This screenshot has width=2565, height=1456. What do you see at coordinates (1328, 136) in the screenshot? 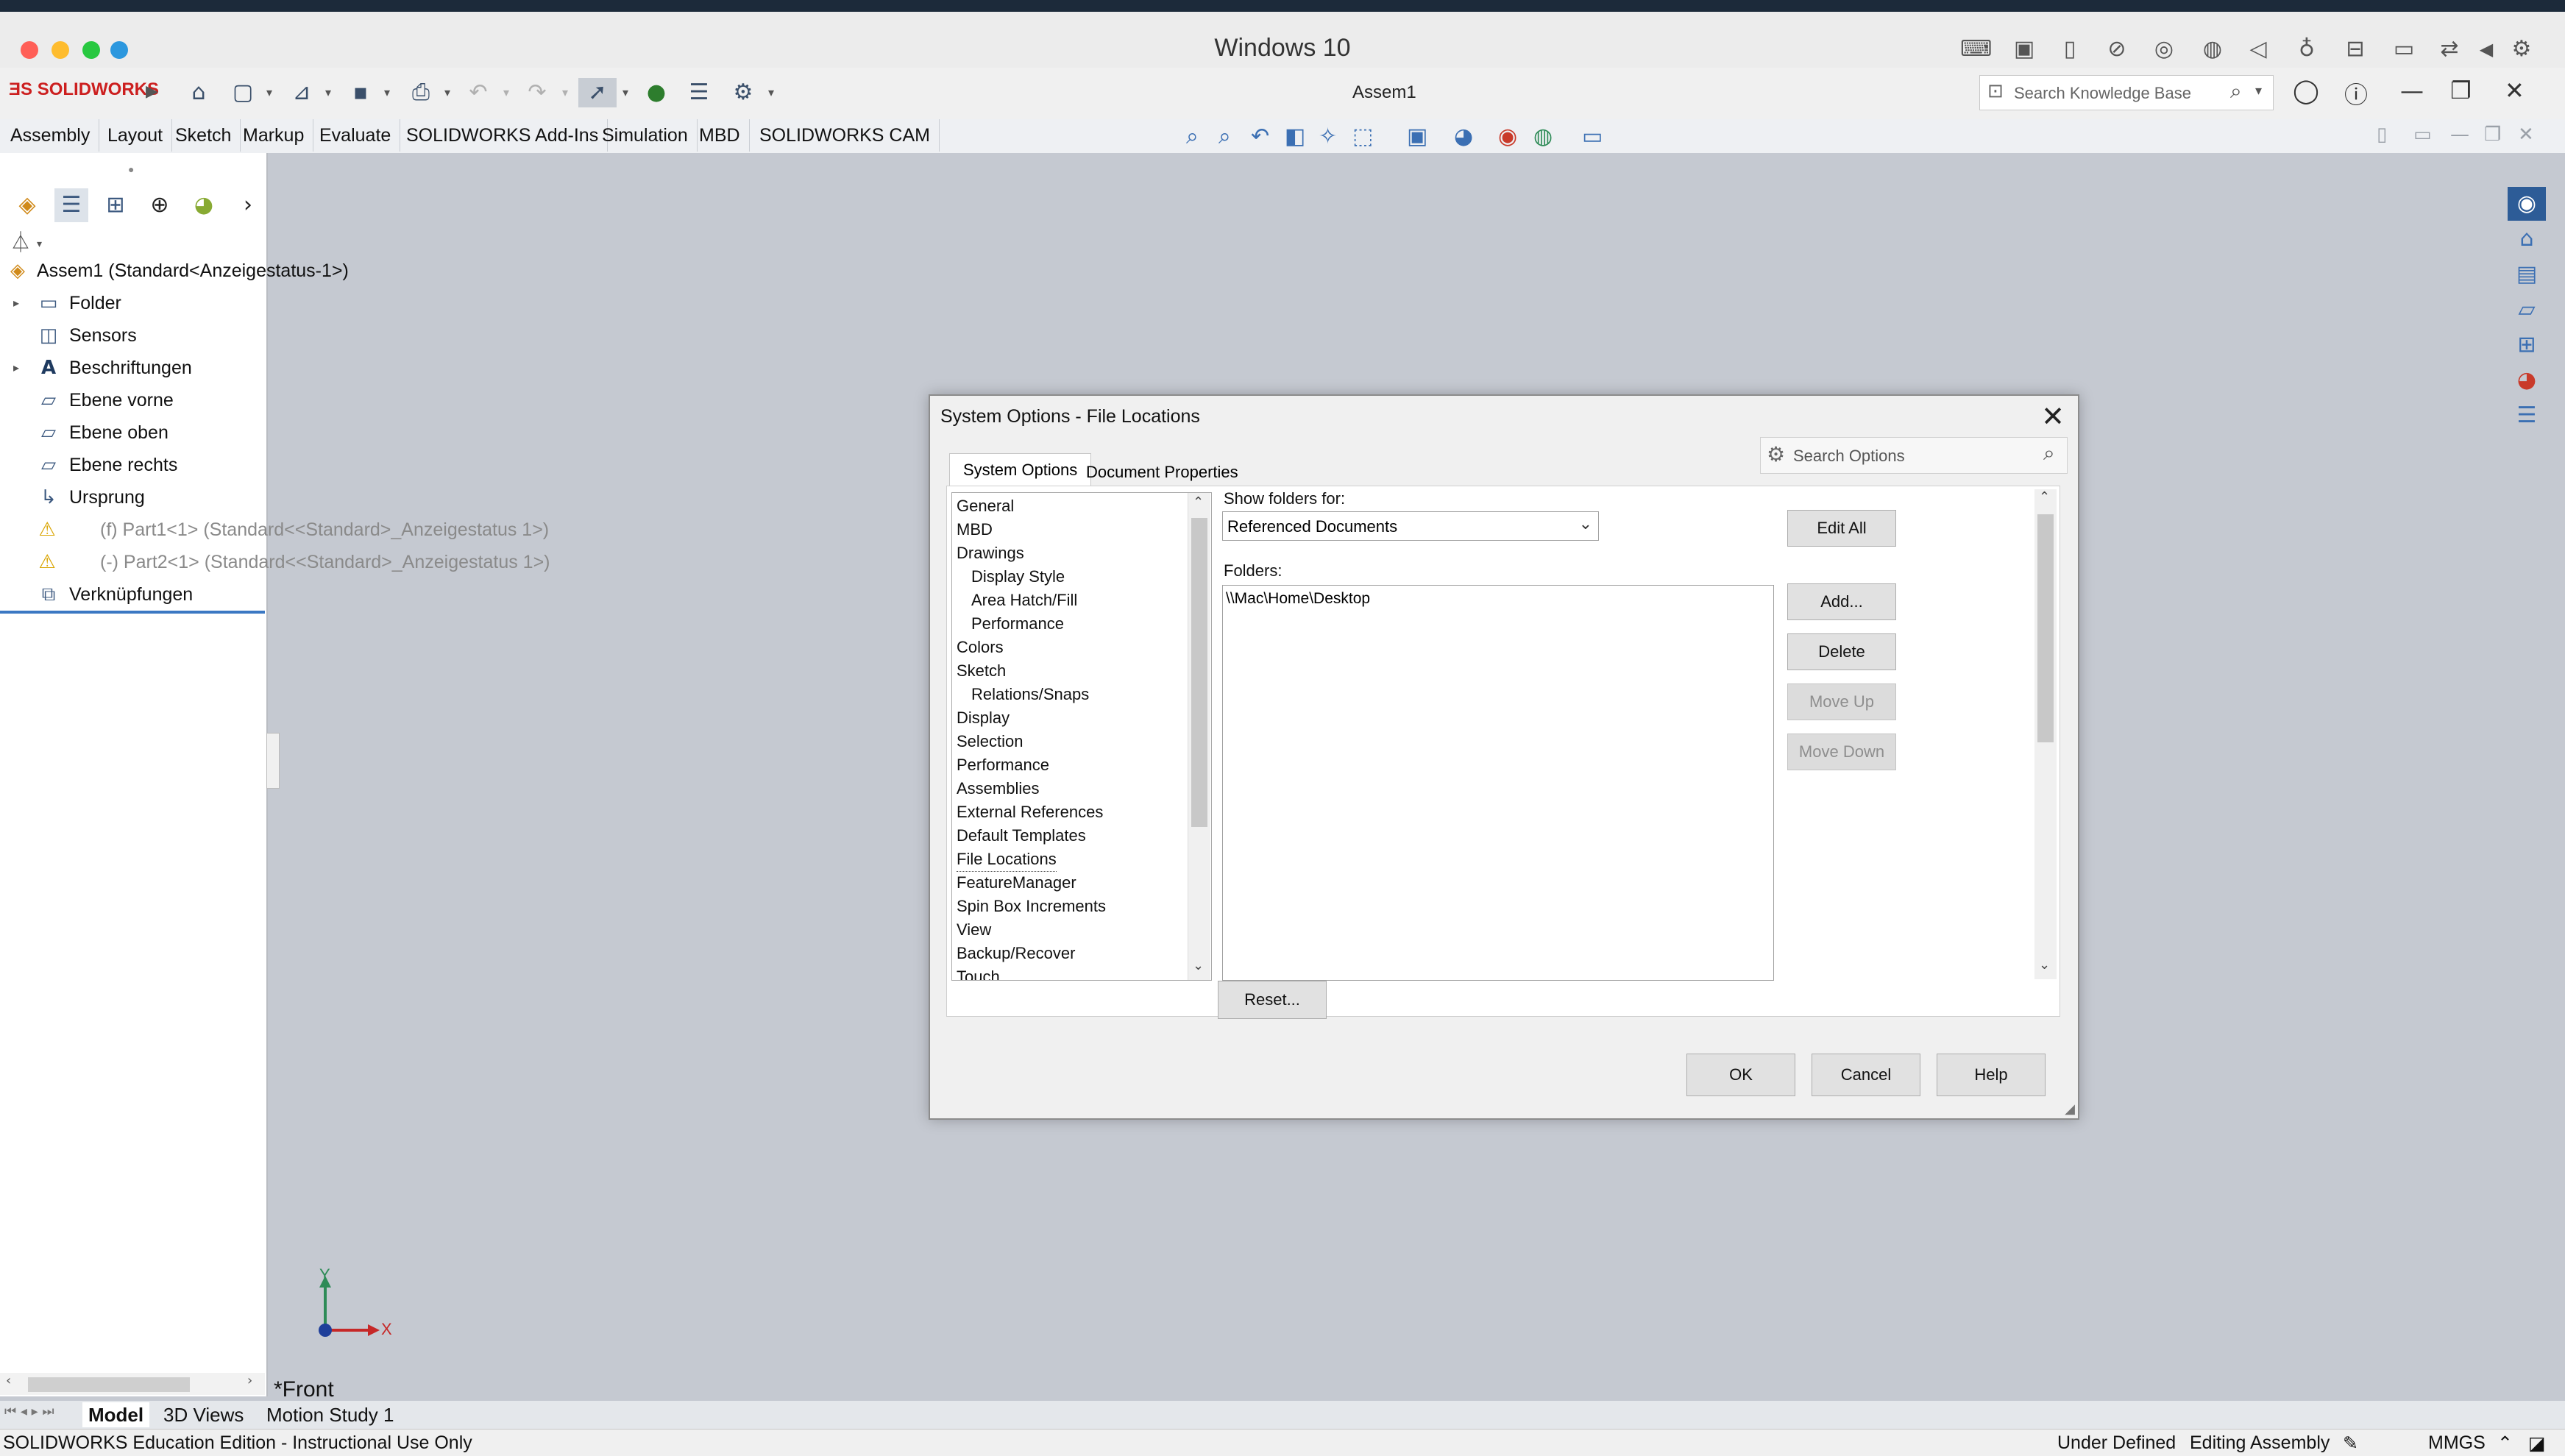
I see `dynamic-annotation-icon: ✧` at bounding box center [1328, 136].